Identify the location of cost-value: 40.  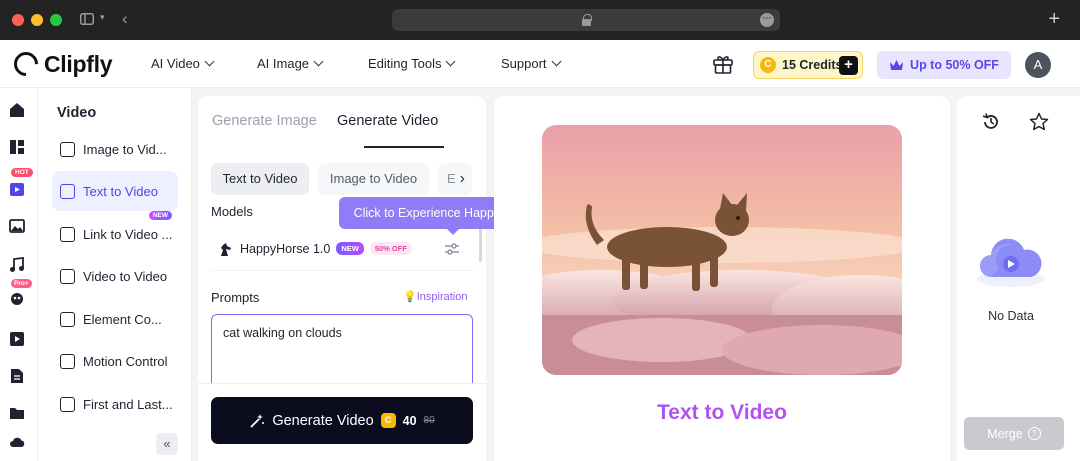
(409, 420).